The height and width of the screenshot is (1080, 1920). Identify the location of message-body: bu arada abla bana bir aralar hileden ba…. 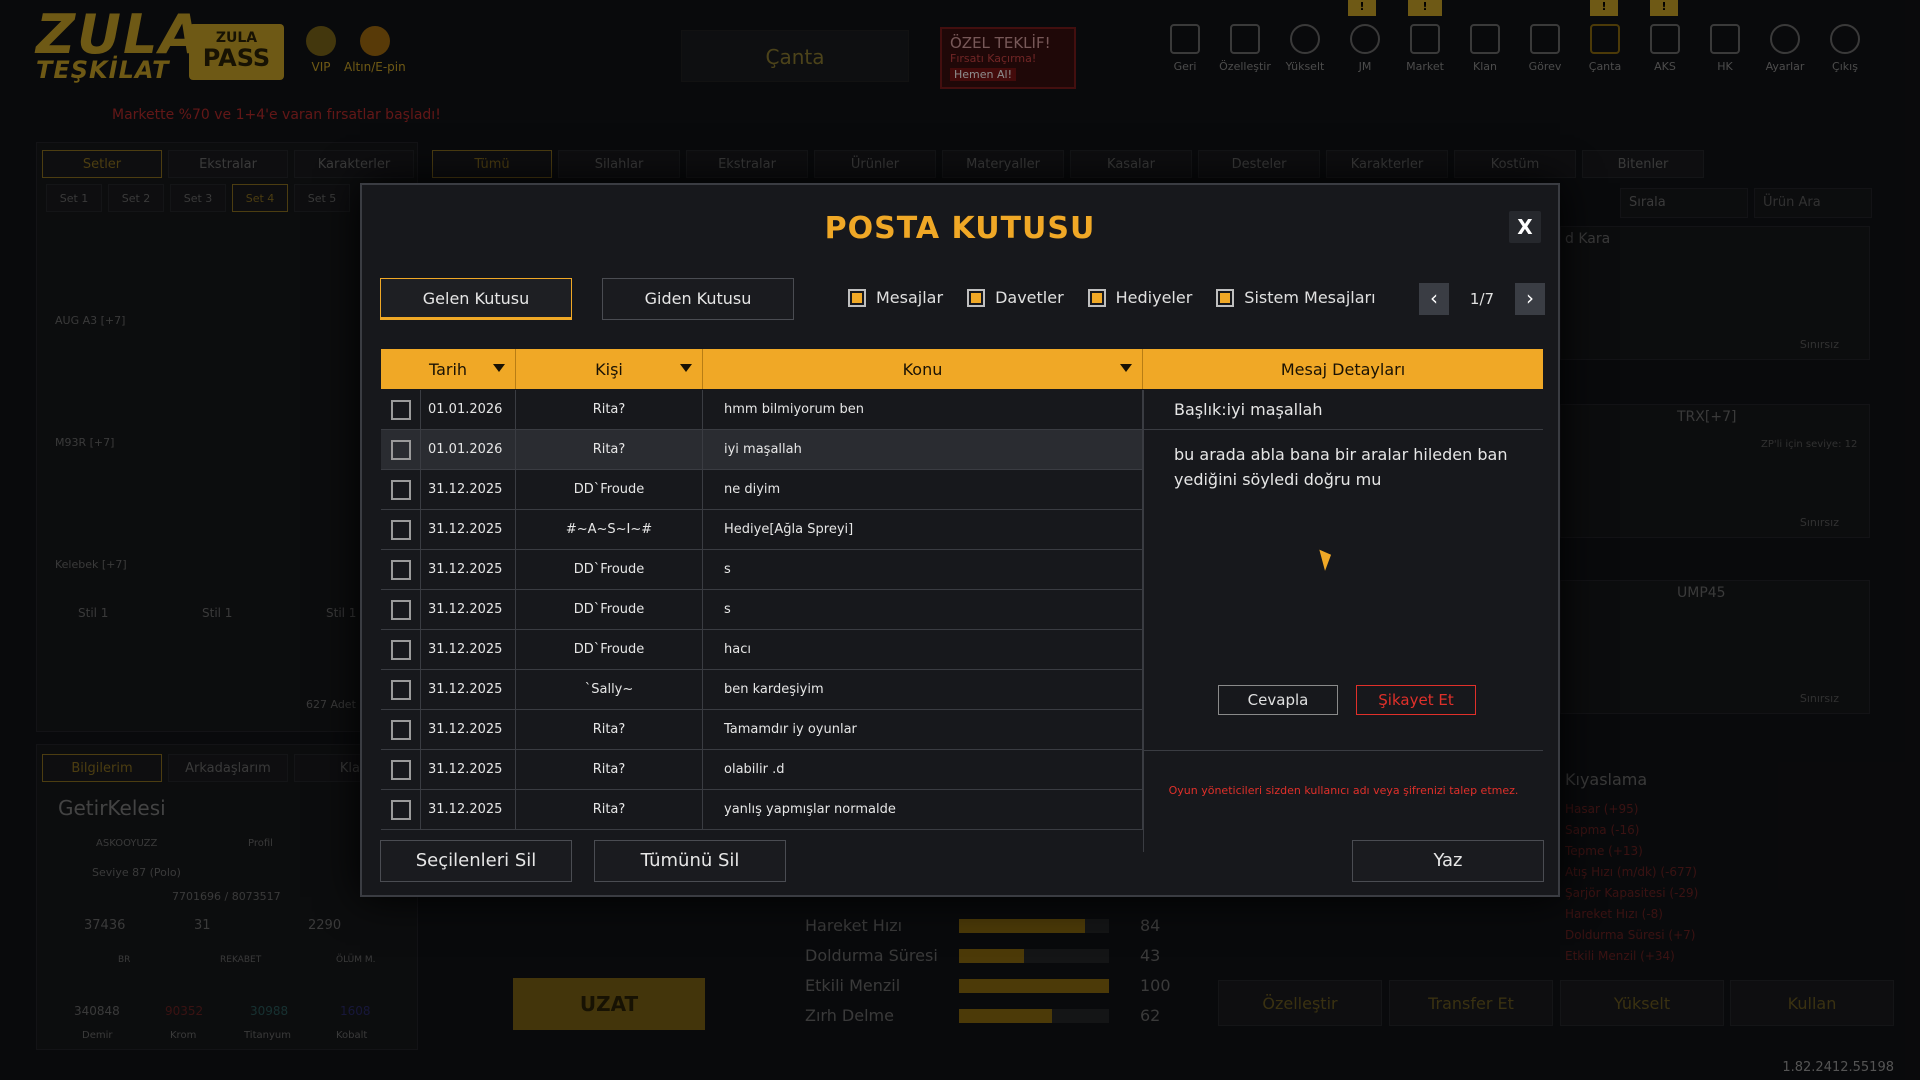
(1341, 467).